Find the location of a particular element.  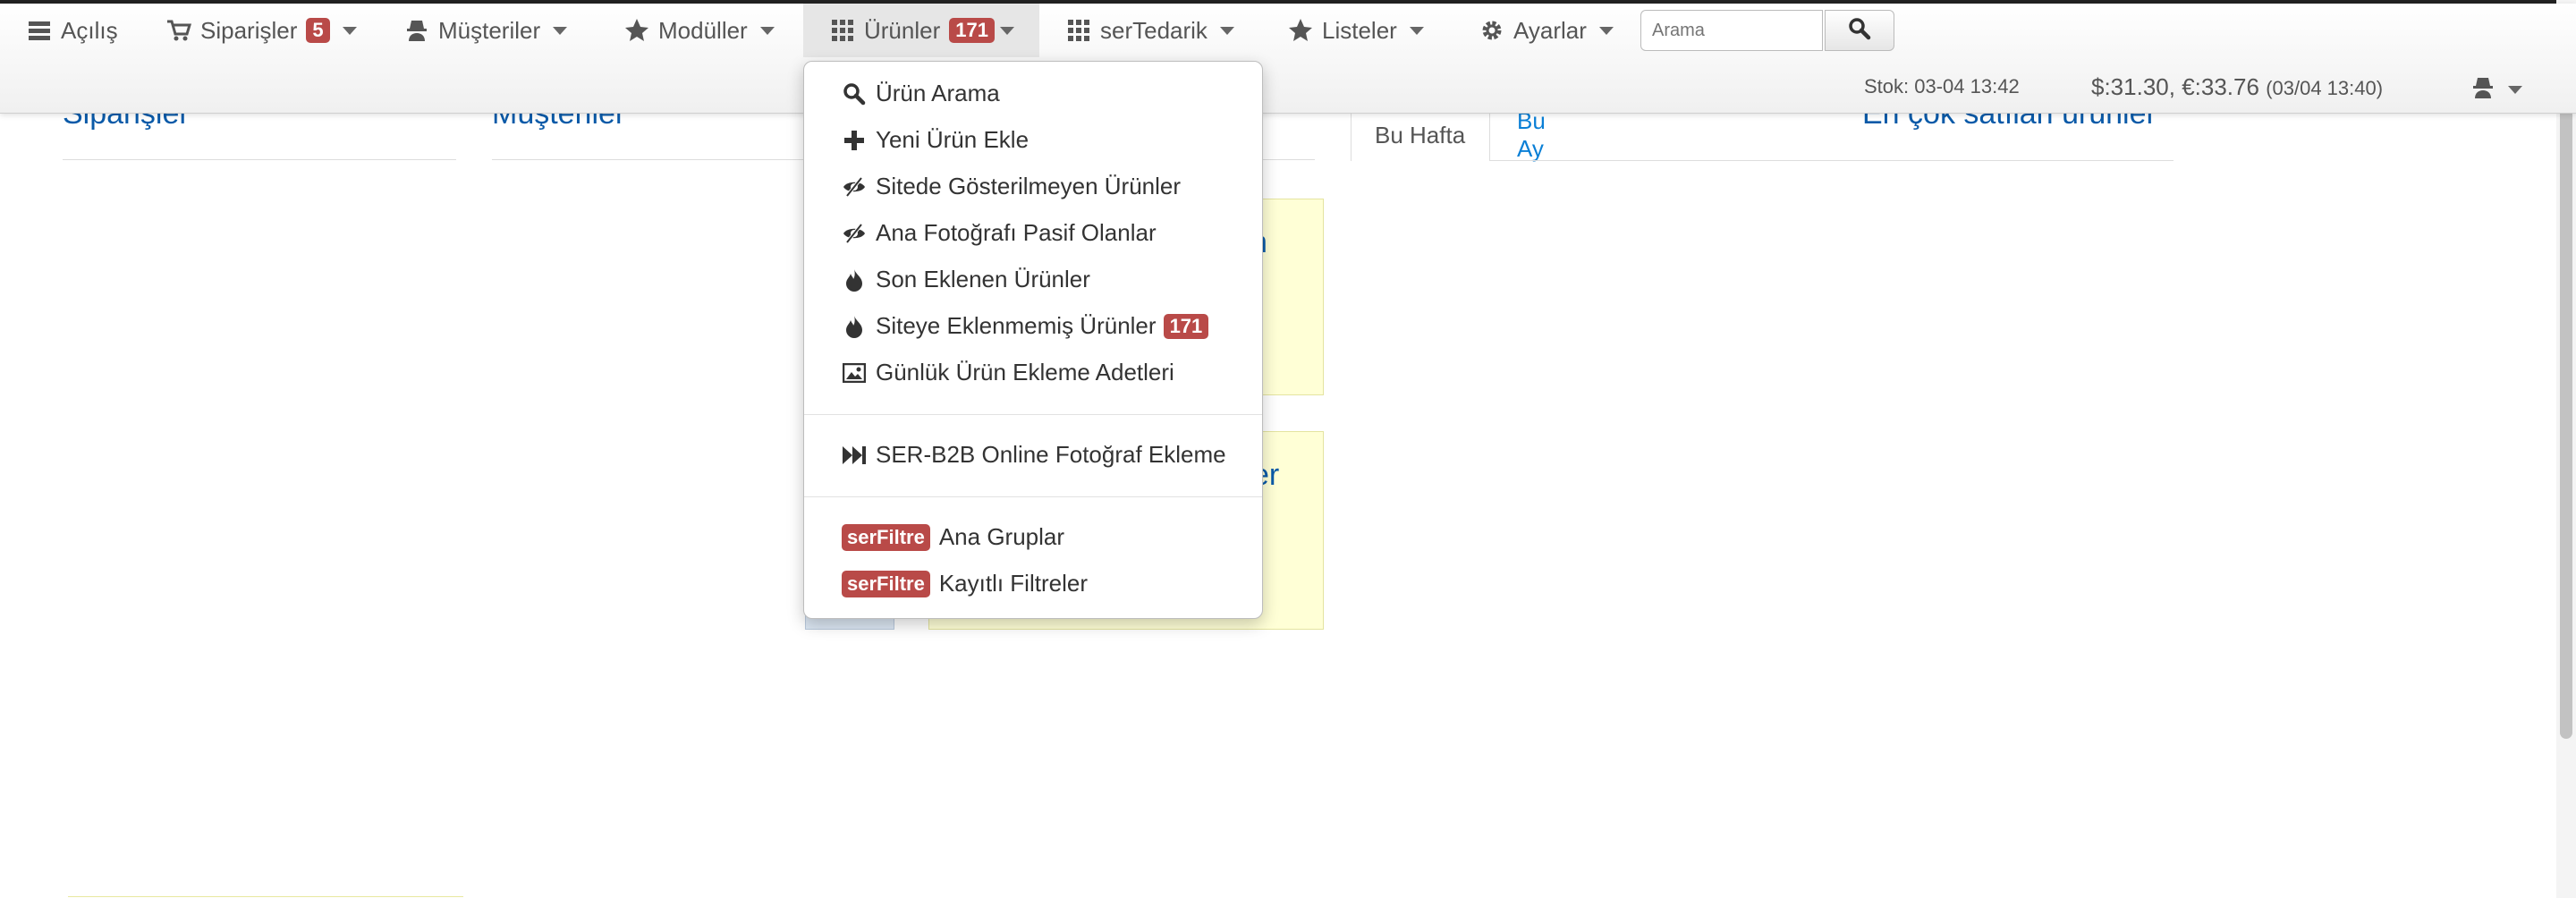

menu-item-kayitli-filtreler: serFiltre Kayıtlı Filtreler is located at coordinates (965, 583).